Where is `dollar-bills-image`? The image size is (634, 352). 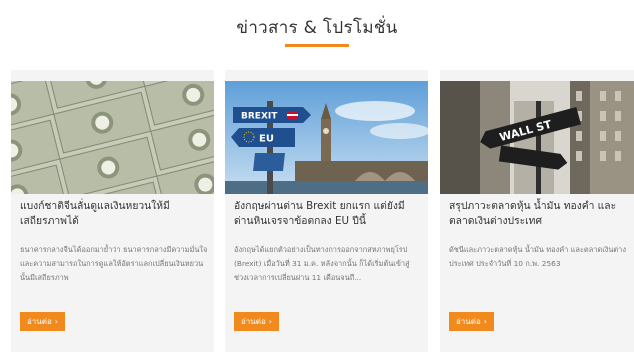
dollar-bills-image is located at coordinates (112, 137).